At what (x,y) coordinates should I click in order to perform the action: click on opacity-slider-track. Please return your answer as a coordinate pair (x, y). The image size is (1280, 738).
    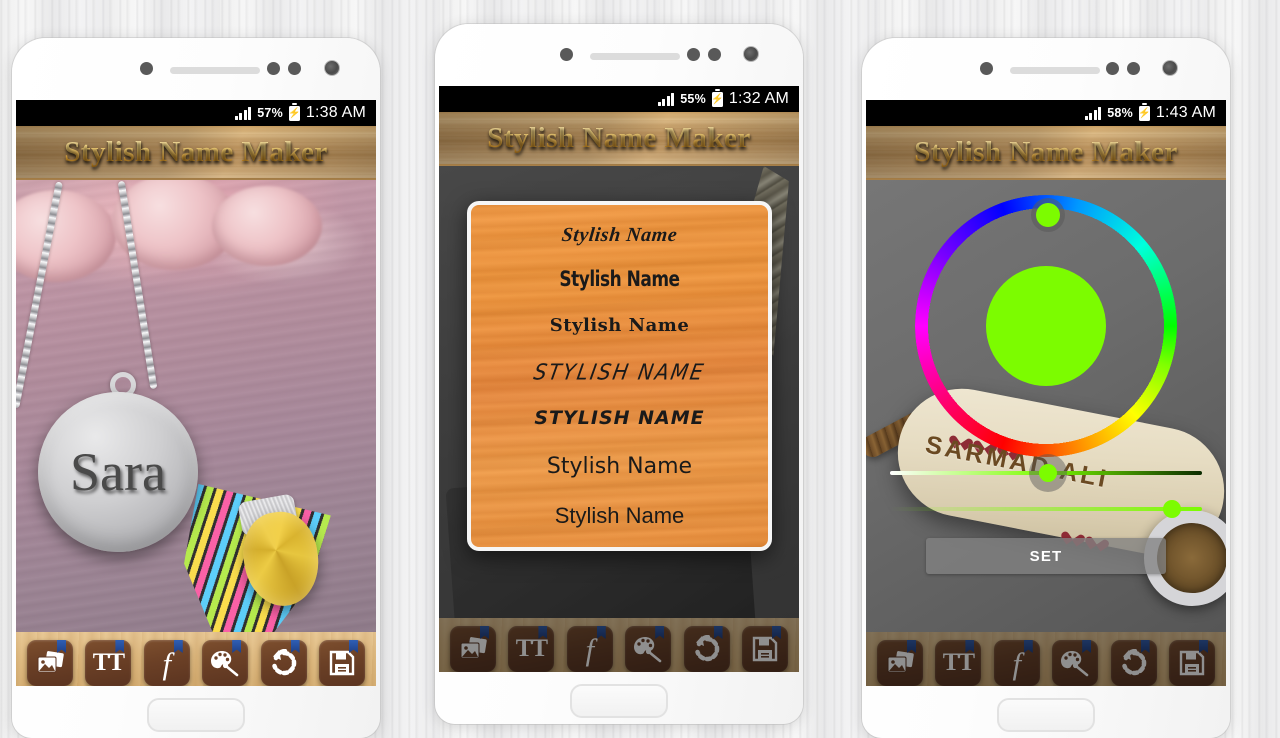
    Looking at the image, I should click on (1046, 509).